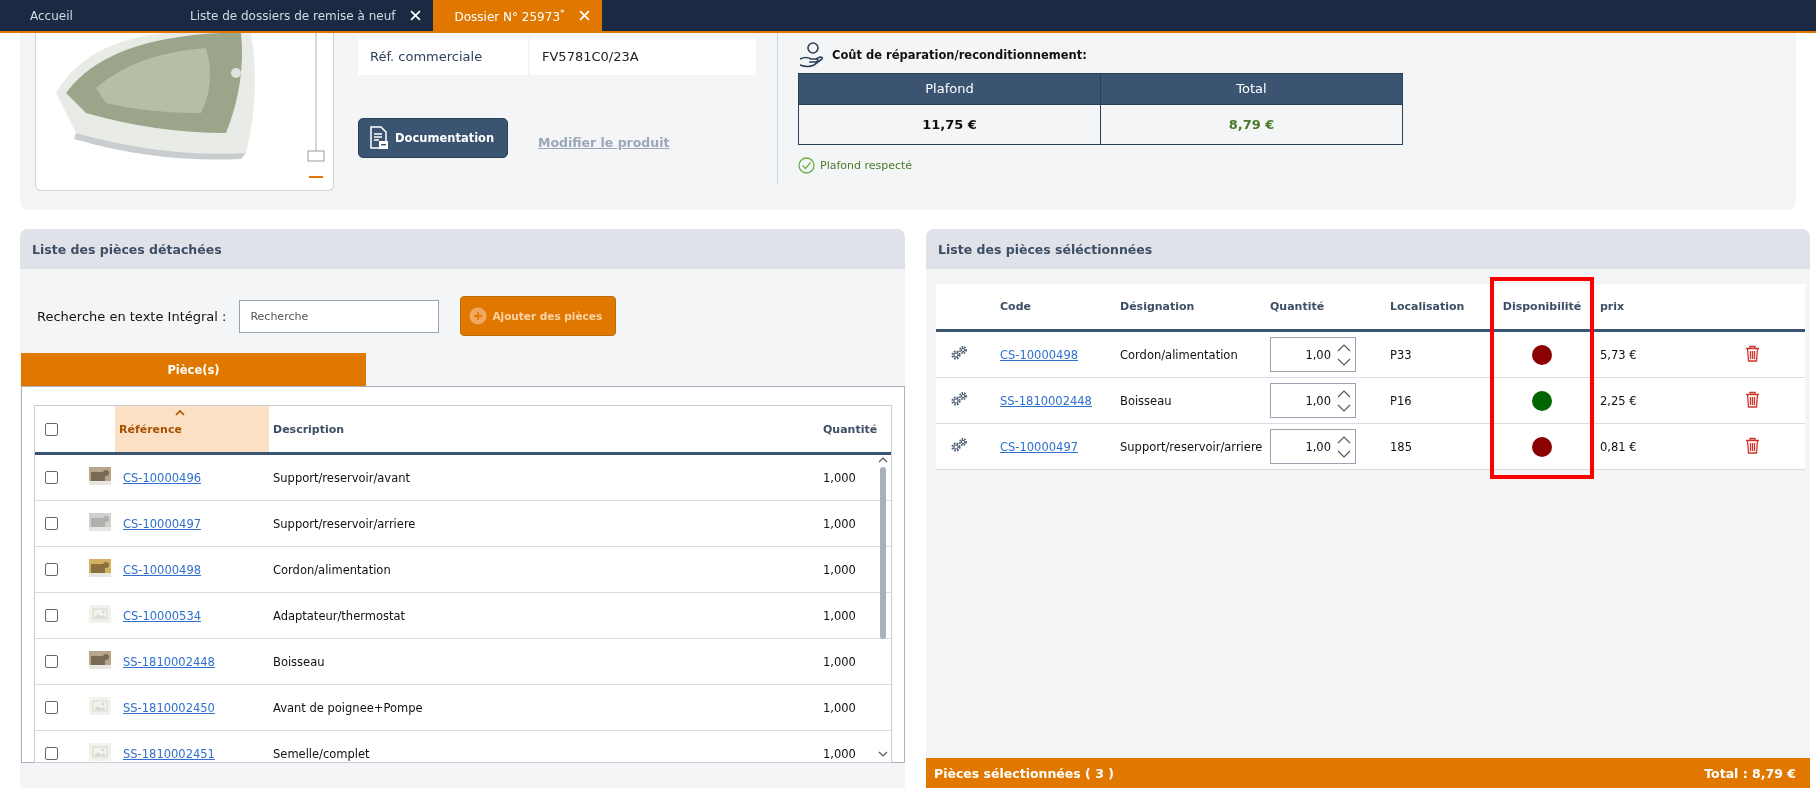  What do you see at coordinates (1542, 306) in the screenshot?
I see `column-header: Disponibilité` at bounding box center [1542, 306].